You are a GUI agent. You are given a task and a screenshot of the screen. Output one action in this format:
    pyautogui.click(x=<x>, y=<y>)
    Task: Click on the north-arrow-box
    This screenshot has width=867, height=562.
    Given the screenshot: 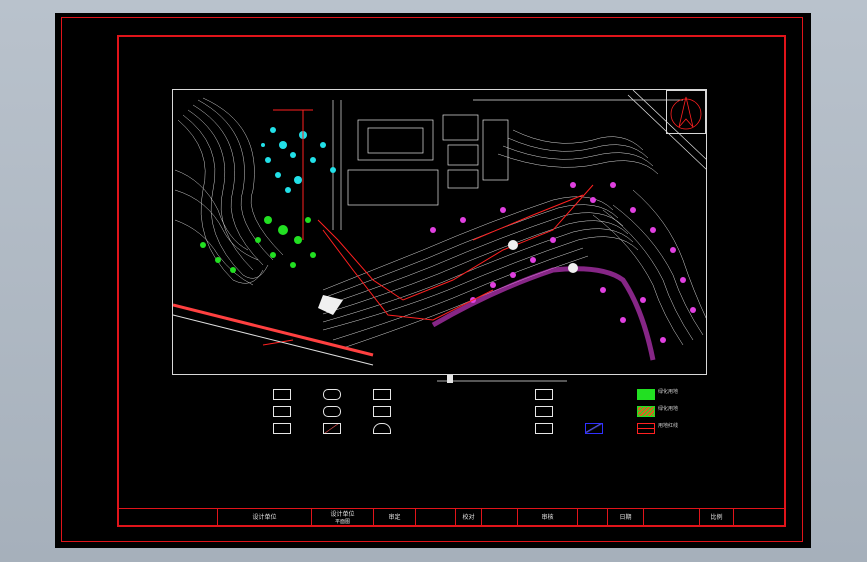 What is the action you would take?
    pyautogui.click(x=686, y=112)
    